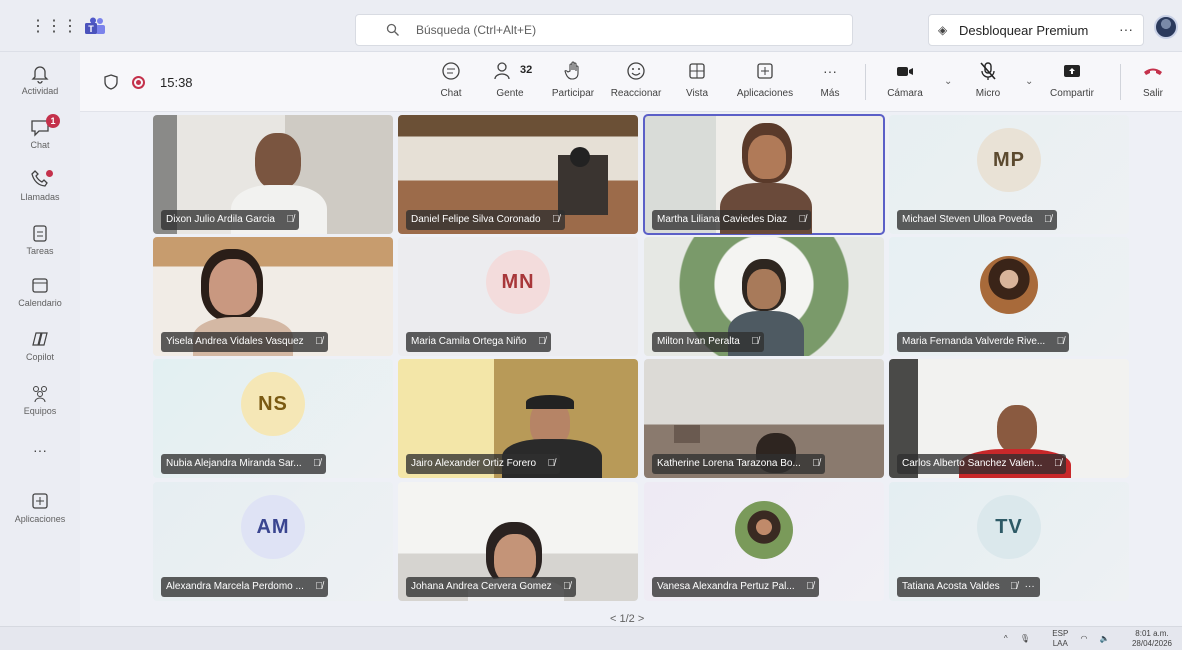 This screenshot has height=650, width=1182. What do you see at coordinates (1055, 638) in the screenshot?
I see `language-indicator: ESP LAA` at bounding box center [1055, 638].